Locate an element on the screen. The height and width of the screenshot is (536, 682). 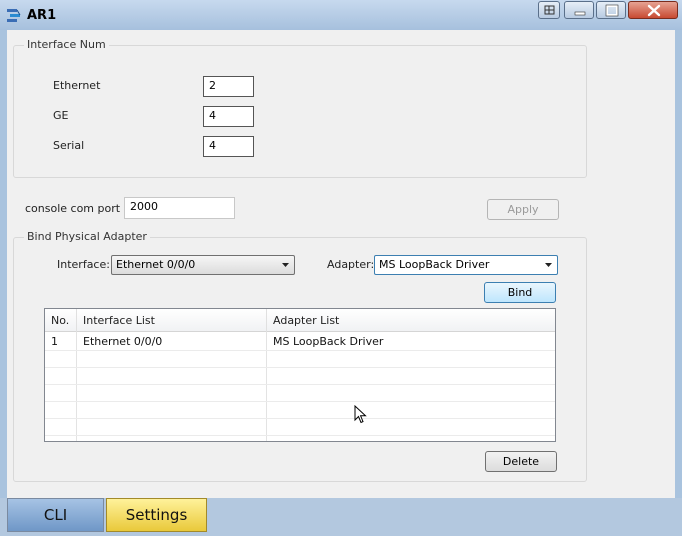
minimize-button is located at coordinates (579, 10).